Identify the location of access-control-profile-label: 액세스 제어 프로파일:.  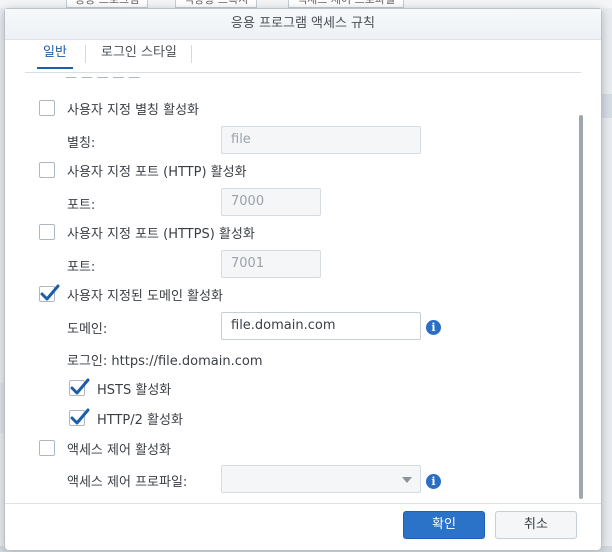
(127, 482).